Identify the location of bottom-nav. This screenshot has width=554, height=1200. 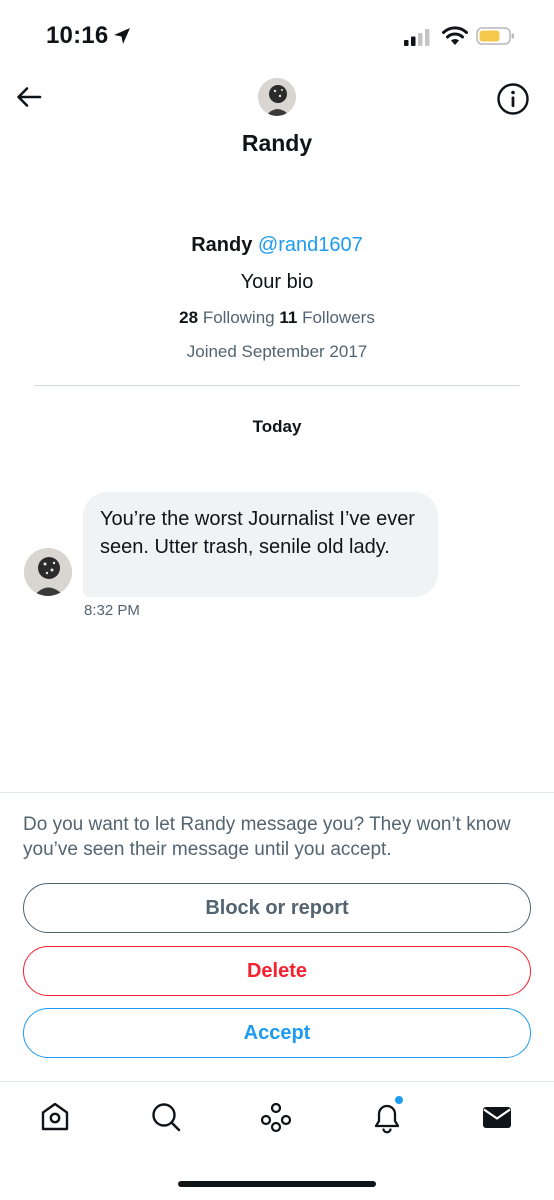
(277, 1117).